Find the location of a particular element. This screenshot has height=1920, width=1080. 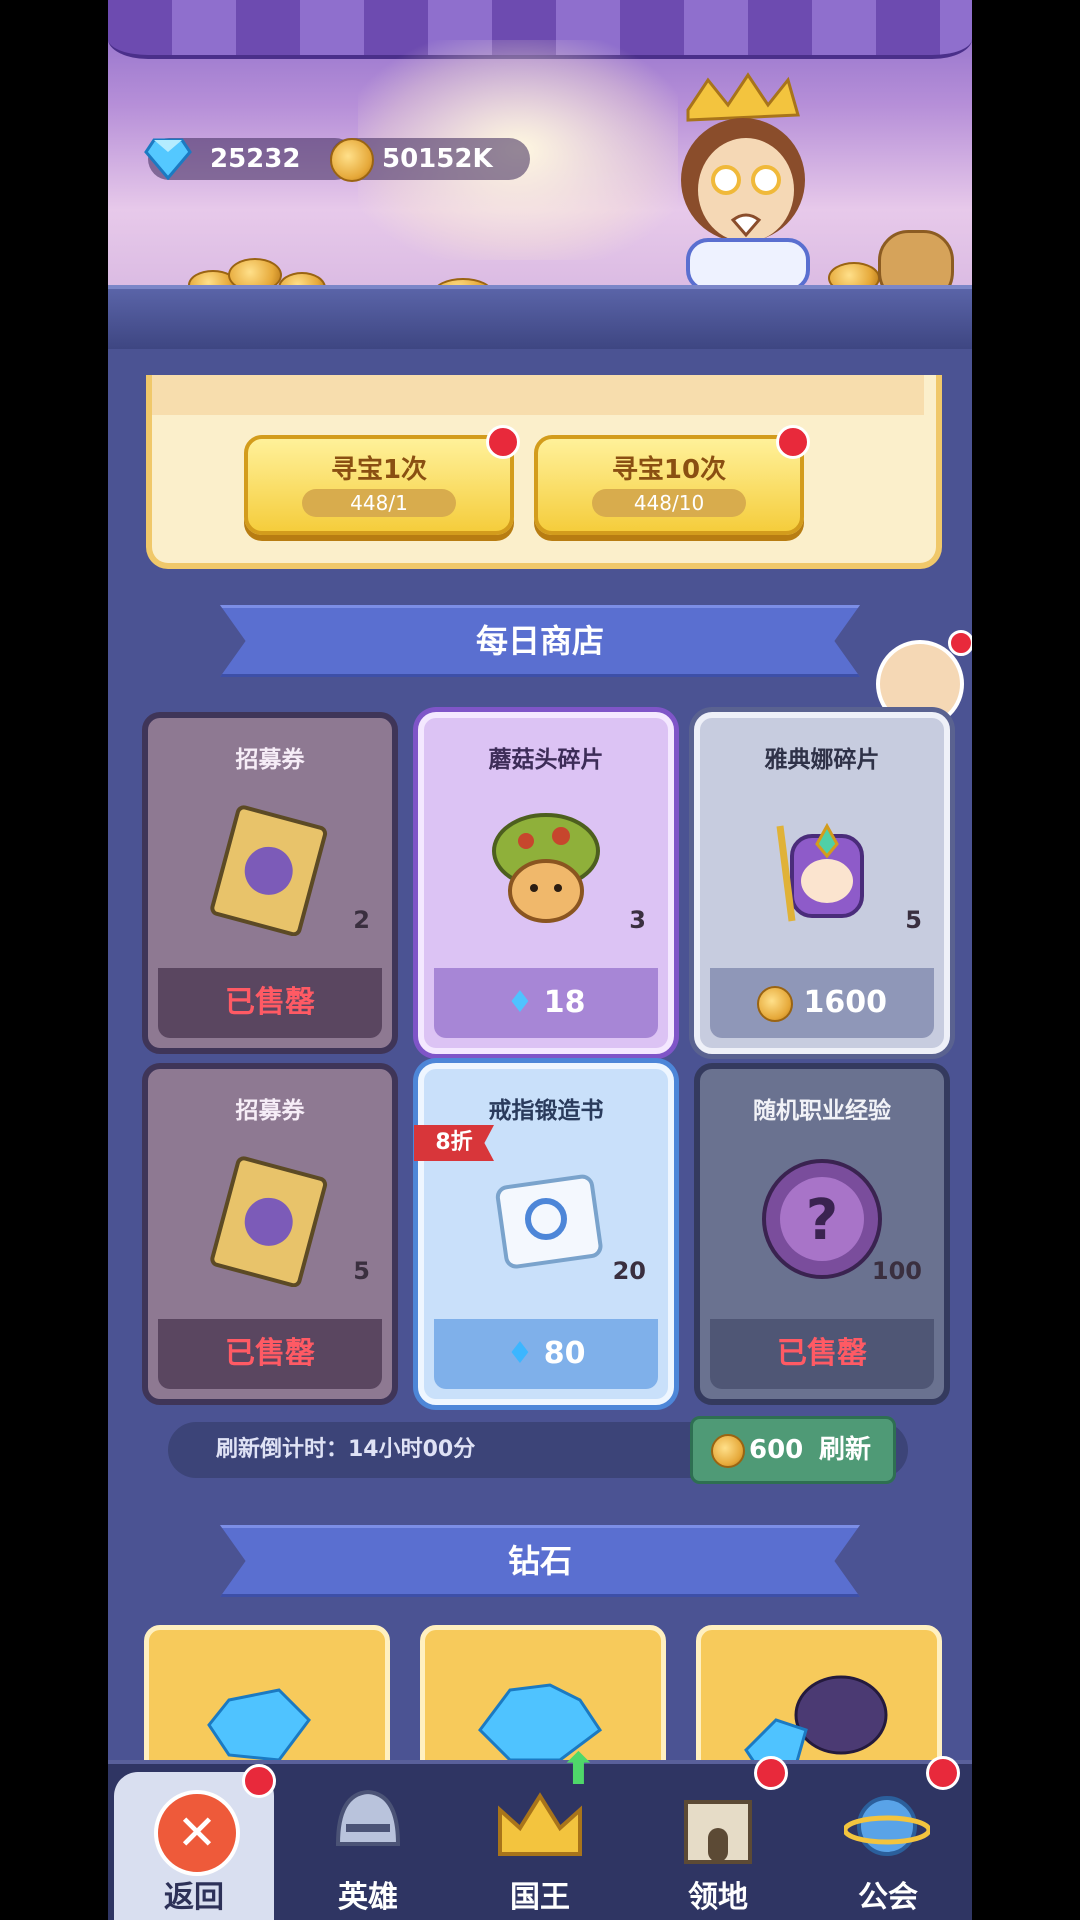

ring-scroll-icon is located at coordinates (549, 1221).